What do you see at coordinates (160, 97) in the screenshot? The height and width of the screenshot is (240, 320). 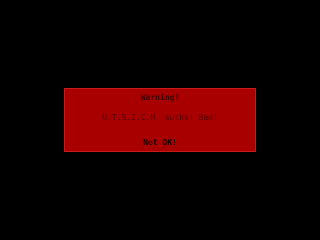 I see `dialog-title: Warning!` at bounding box center [160, 97].